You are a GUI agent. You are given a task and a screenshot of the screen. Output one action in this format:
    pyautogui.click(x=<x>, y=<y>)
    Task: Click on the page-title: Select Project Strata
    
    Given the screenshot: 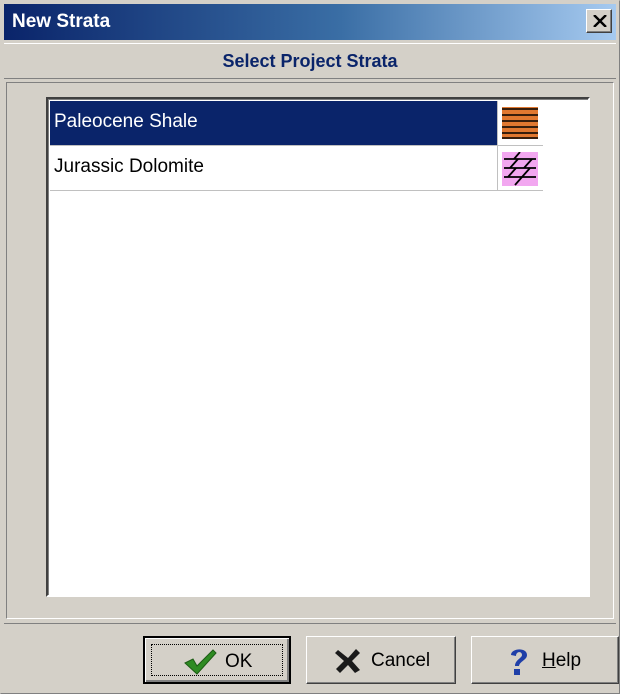 What is the action you would take?
    pyautogui.click(x=310, y=61)
    